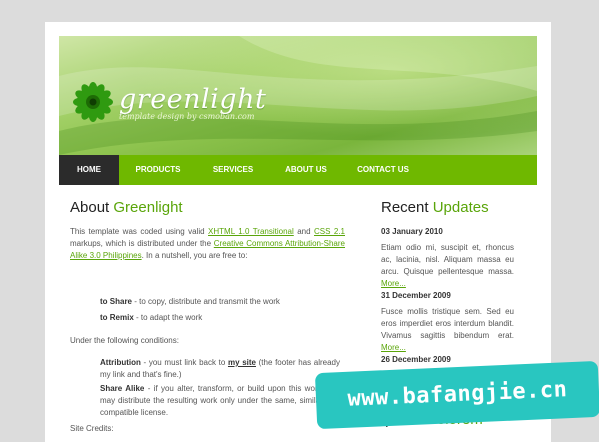  I want to click on main-heading-highlight: Greenlight, so click(148, 207).